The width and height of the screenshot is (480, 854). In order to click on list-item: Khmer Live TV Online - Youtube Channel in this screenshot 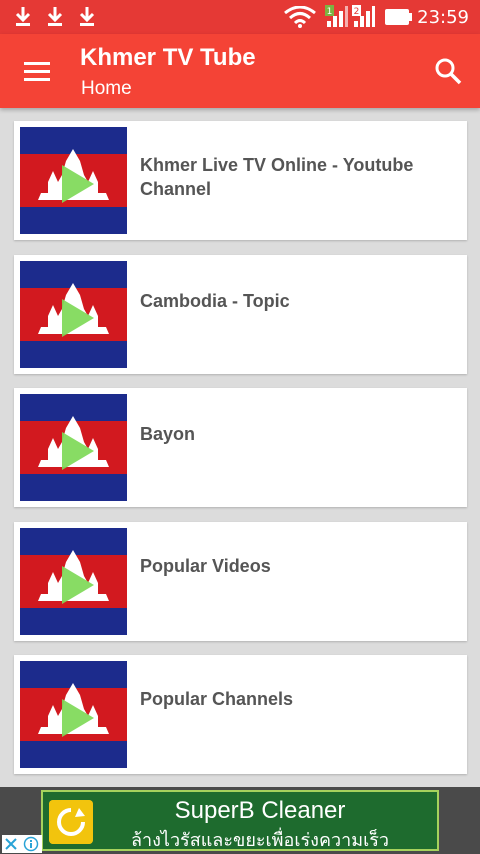, I will do `click(240, 180)`.